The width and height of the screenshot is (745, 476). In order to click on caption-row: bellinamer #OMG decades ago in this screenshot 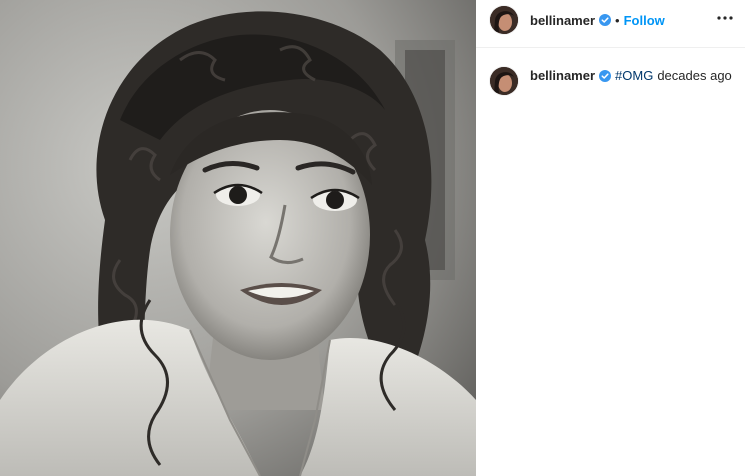, I will do `click(610, 77)`.